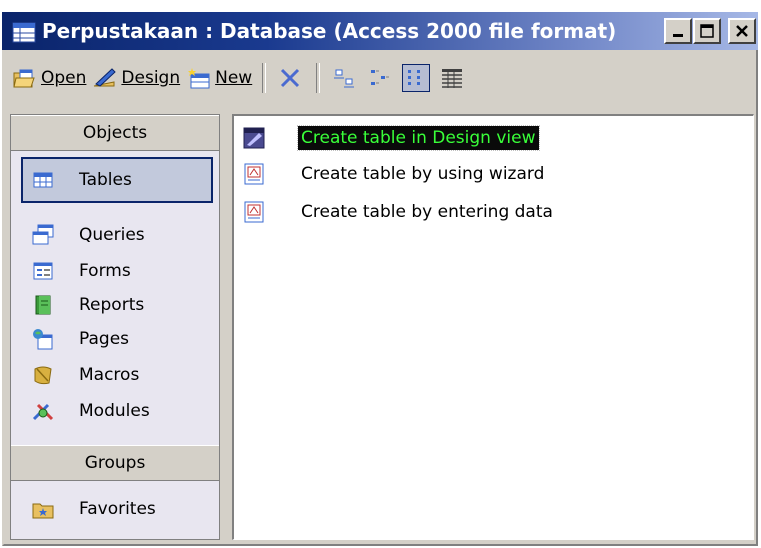  I want to click on object-item-label: Reports, so click(112, 305).